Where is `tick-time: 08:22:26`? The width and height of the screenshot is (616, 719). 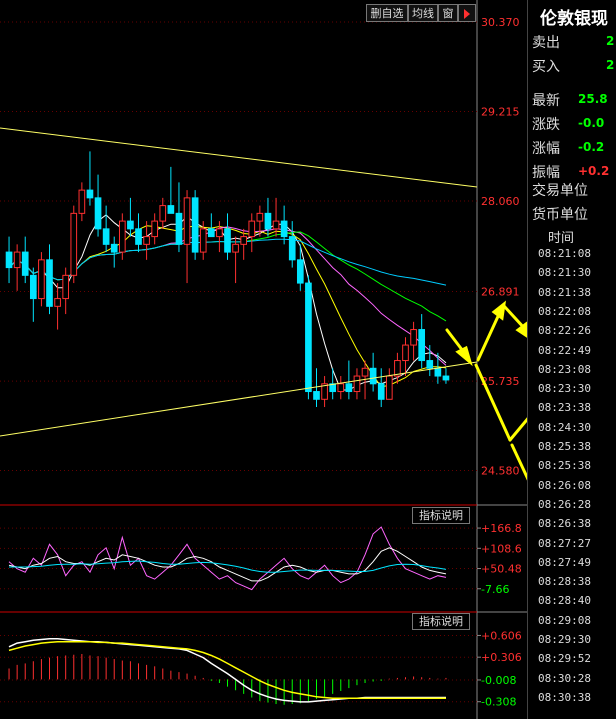 tick-time: 08:22:26 is located at coordinates (564, 331).